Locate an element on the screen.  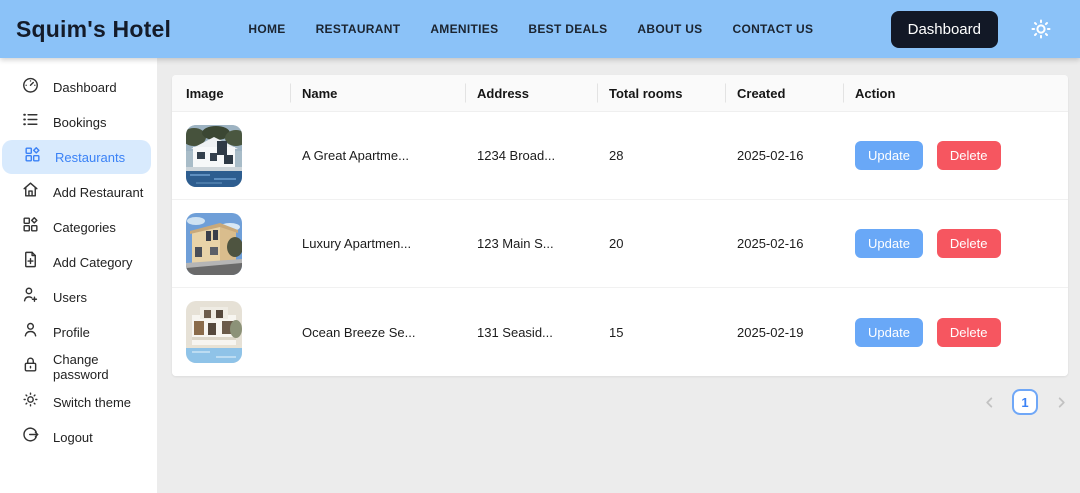
gauge-icon is located at coordinates (30, 87).